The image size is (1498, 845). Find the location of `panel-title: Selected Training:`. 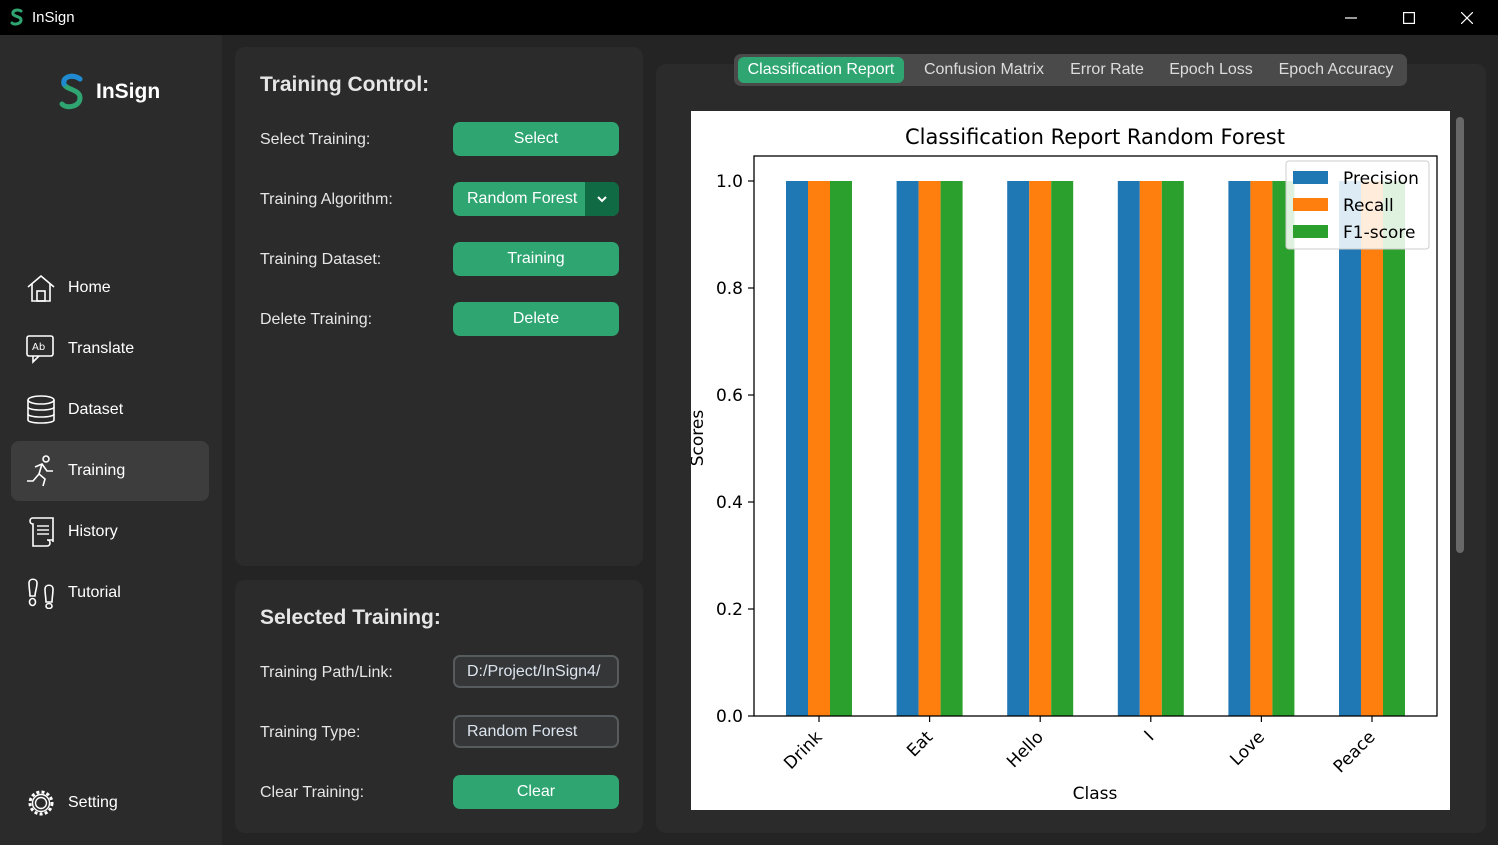

panel-title: Selected Training: is located at coordinates (350, 617).